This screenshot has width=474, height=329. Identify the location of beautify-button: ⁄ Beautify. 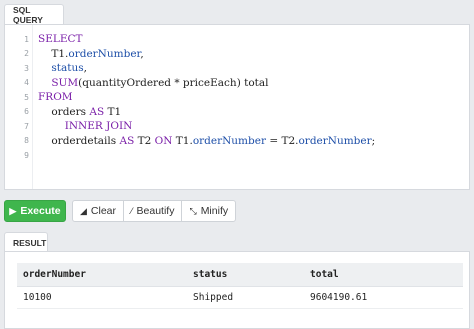
(153, 211).